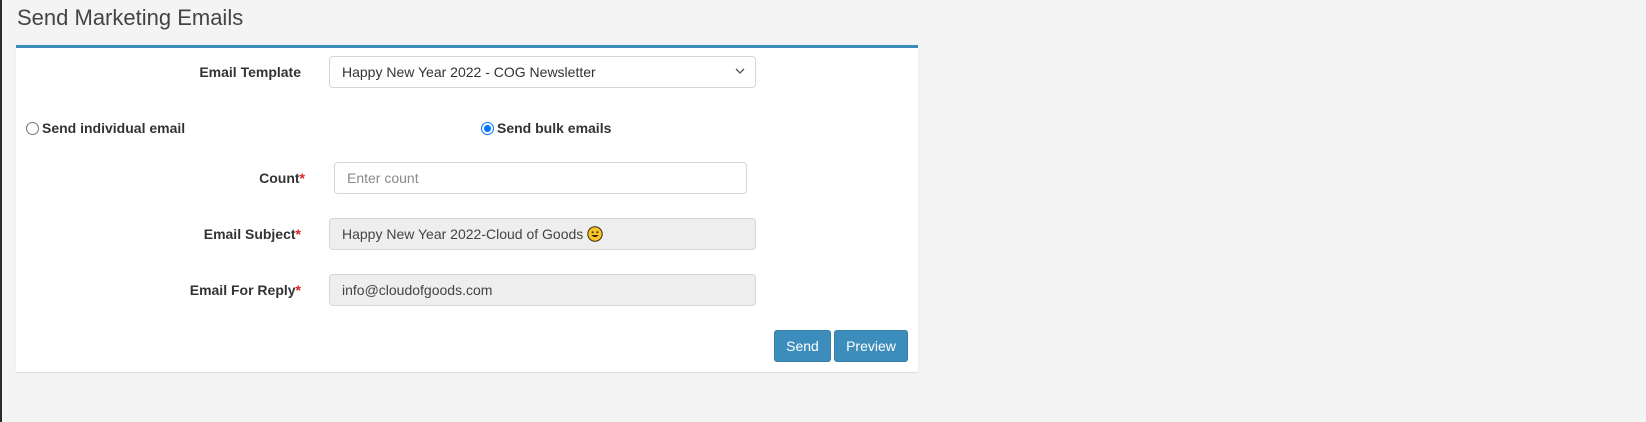 This screenshot has width=1646, height=422. Describe the element at coordinates (114, 128) in the screenshot. I see `send-individual-label: Send individual email` at that location.